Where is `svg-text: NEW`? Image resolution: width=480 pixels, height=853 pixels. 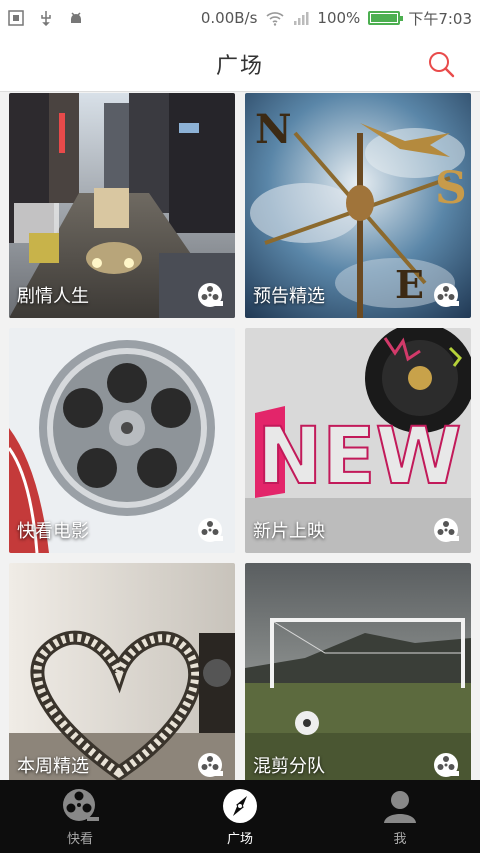
svg-text: NEW is located at coordinates (359, 457).